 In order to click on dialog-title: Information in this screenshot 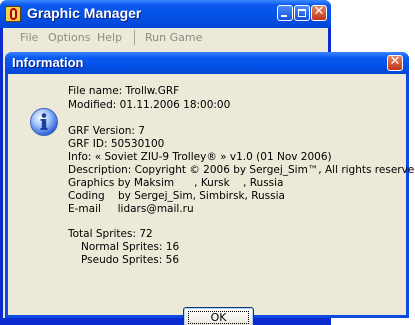, I will do `click(48, 62)`.